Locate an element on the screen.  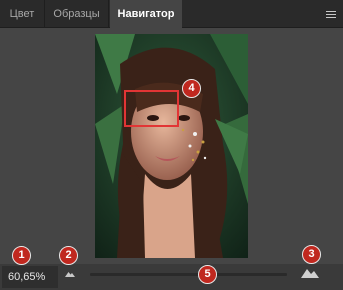
annotation-badge: 4 is located at coordinates (191, 88).